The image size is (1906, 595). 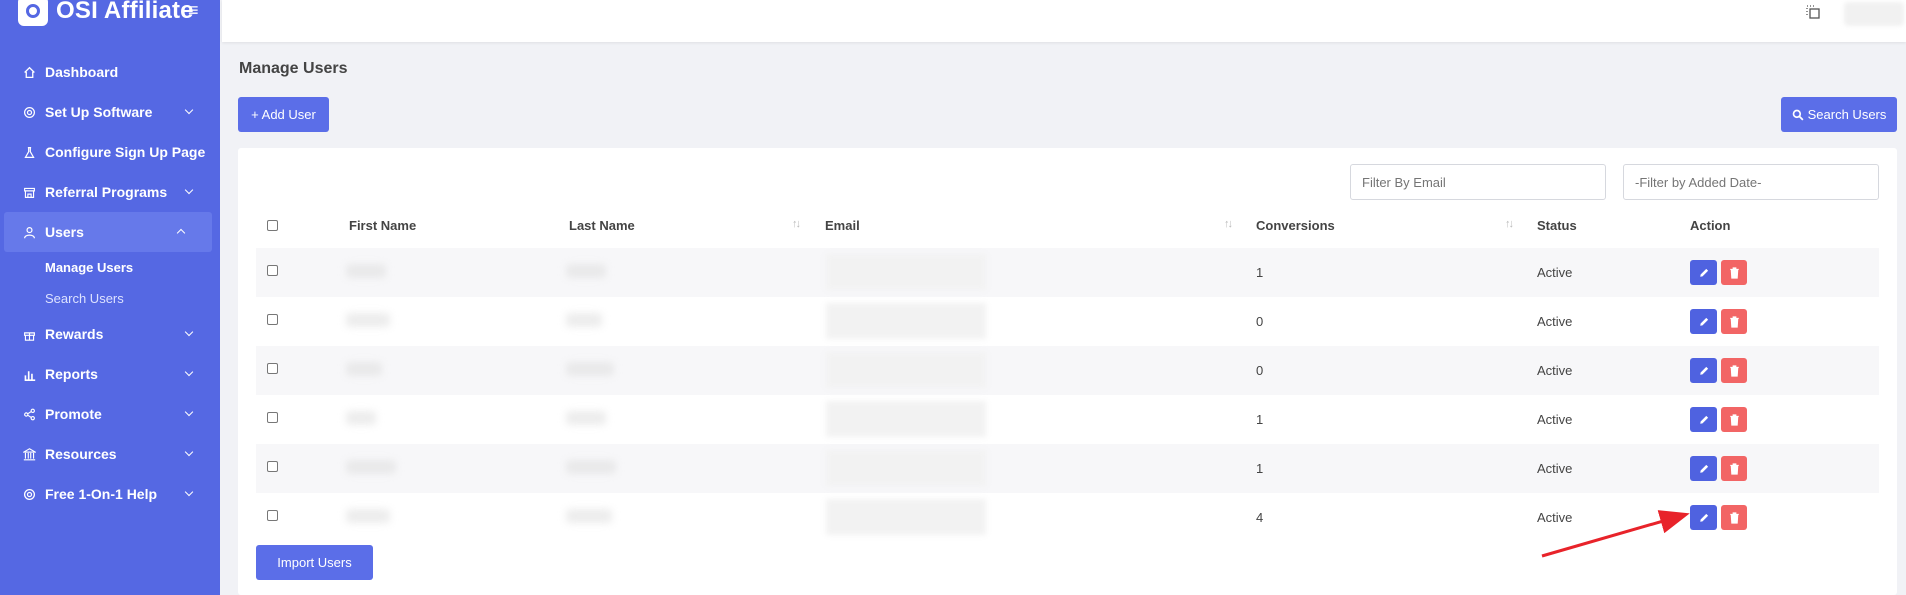 I want to click on sidebar-item-referral-programs: Referral Programs, so click(x=110, y=192).